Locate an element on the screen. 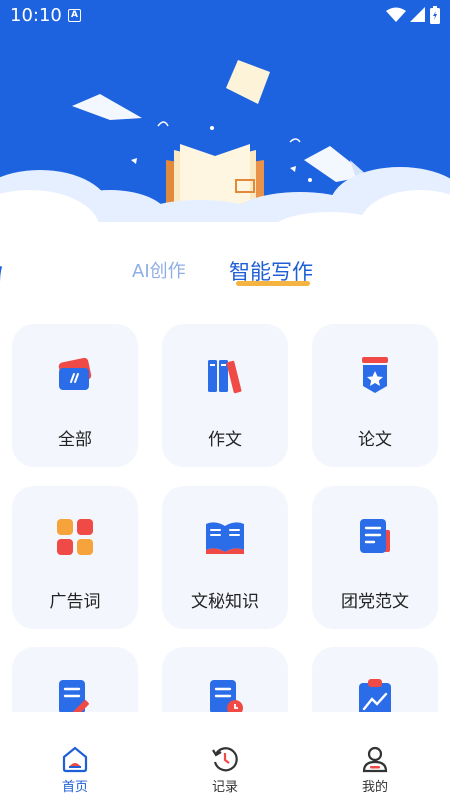 This screenshot has height=800, width=450. open-book-icon is located at coordinates (225, 538).